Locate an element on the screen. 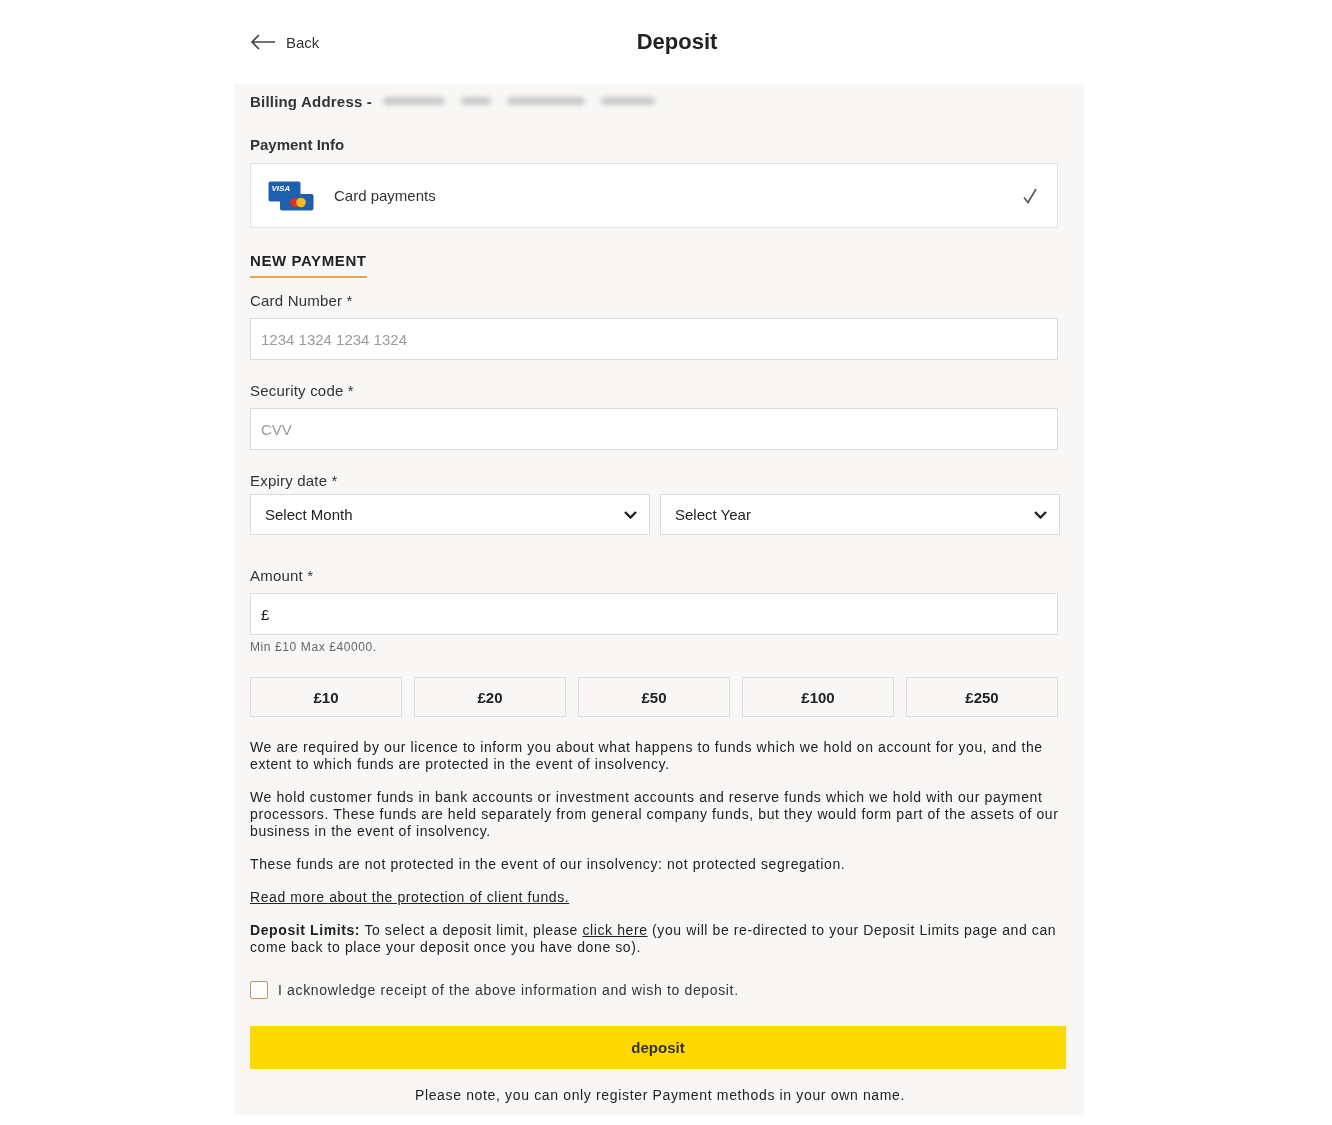 This screenshot has width=1332, height=1125. acknowledge-checkbox is located at coordinates (259, 990).